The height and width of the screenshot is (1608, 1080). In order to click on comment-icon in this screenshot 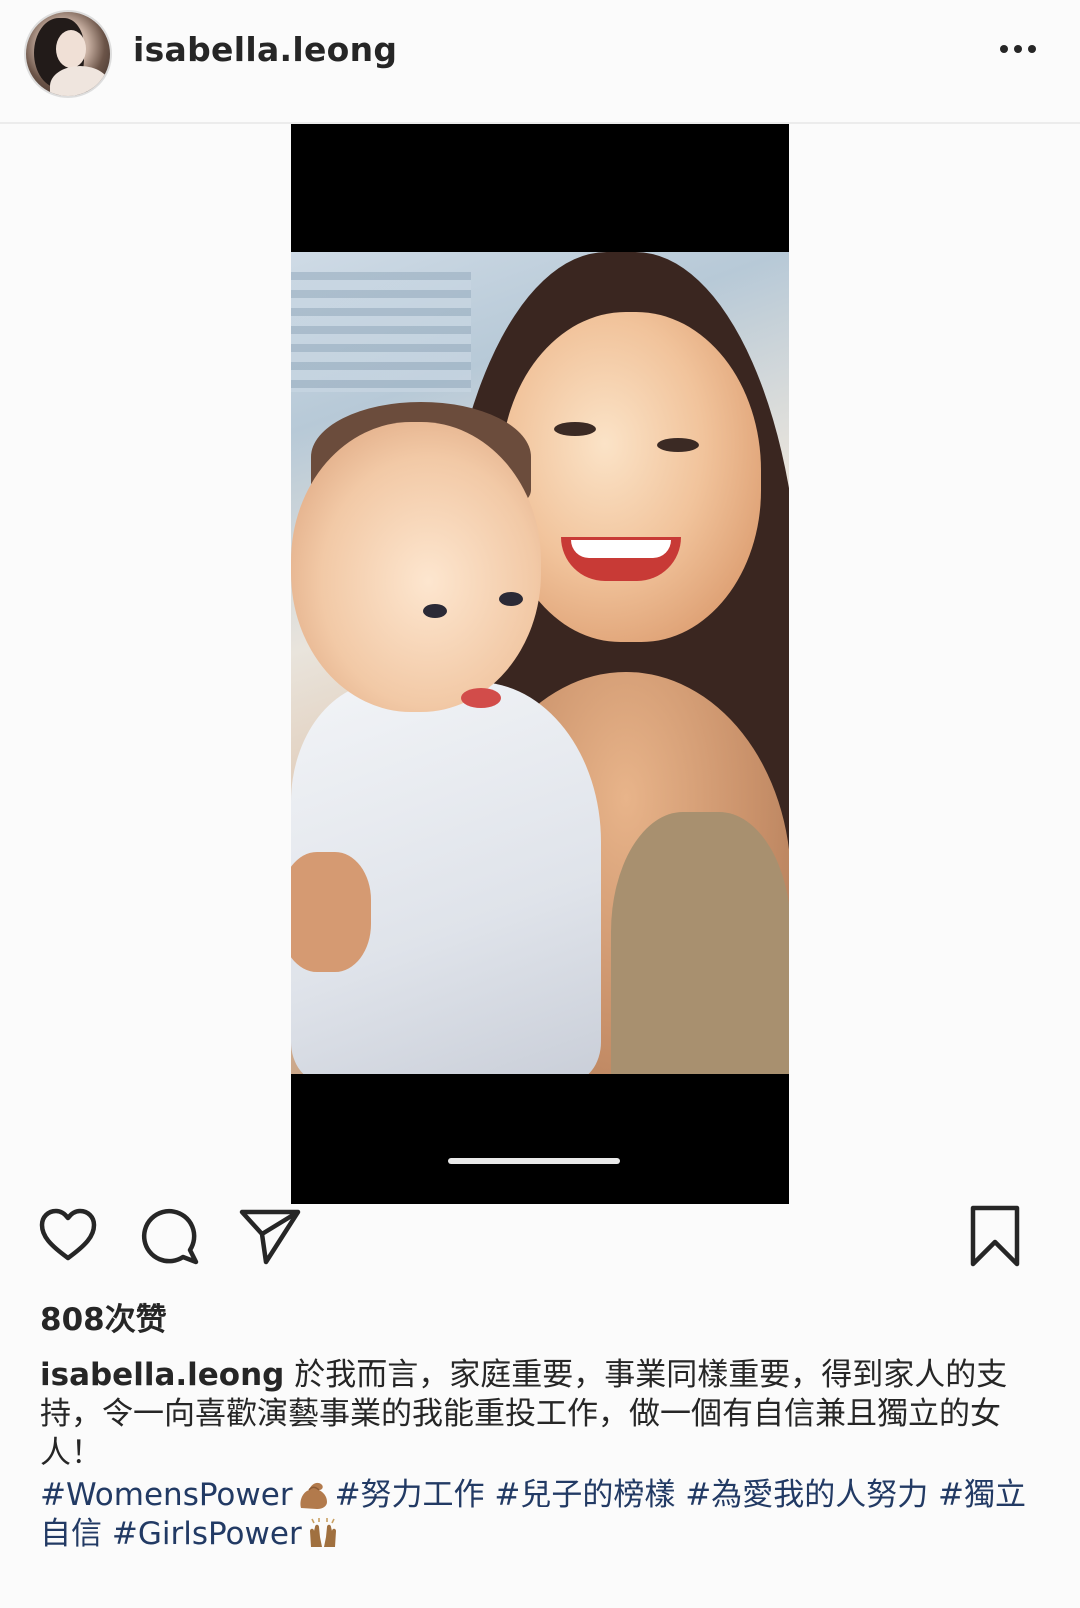, I will do `click(170, 1236)`.